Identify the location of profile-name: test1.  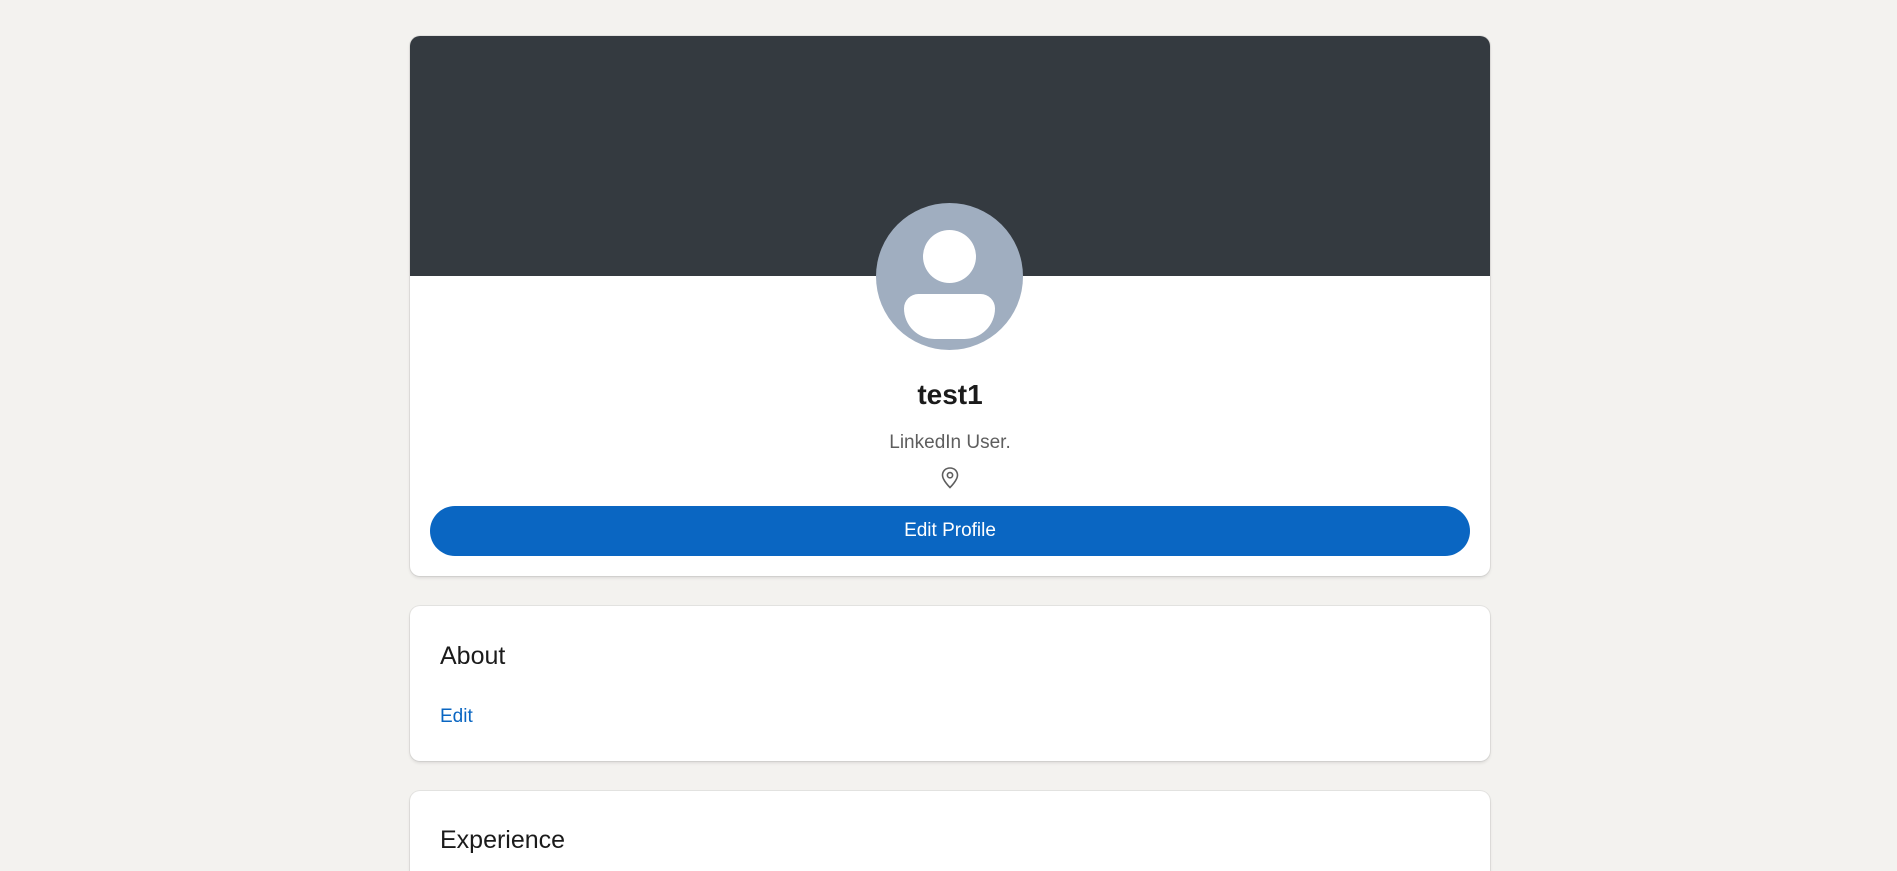
(950, 394).